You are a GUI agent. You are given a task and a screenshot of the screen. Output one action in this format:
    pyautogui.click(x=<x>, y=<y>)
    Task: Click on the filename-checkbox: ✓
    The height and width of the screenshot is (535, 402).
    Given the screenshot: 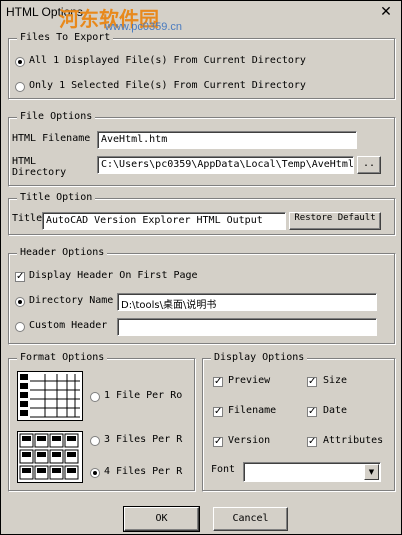 What is the action you would take?
    pyautogui.click(x=218, y=412)
    